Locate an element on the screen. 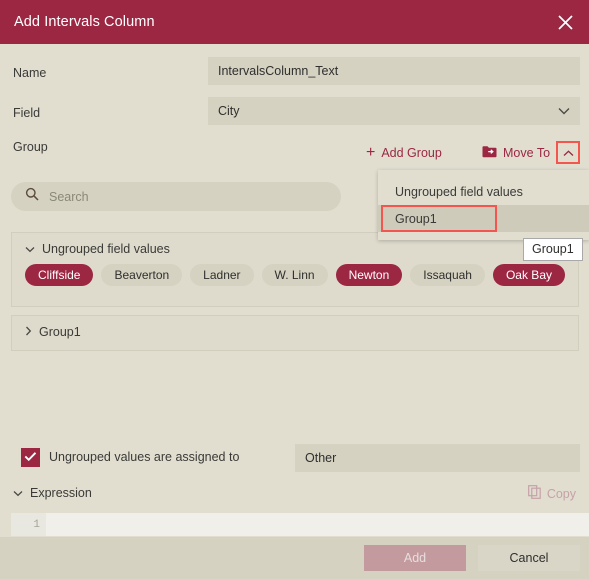  expression-editor: 1 is located at coordinates (300, 524).